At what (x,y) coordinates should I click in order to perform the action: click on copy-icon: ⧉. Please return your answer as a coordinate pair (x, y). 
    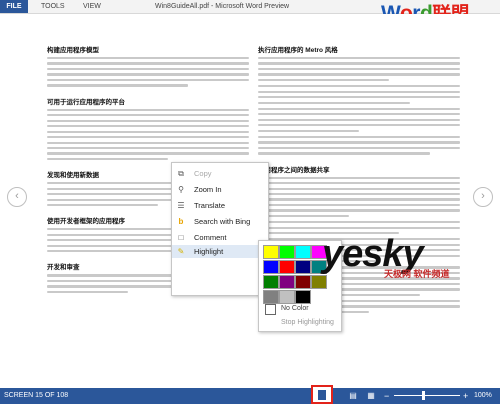
    Looking at the image, I should click on (181, 173).